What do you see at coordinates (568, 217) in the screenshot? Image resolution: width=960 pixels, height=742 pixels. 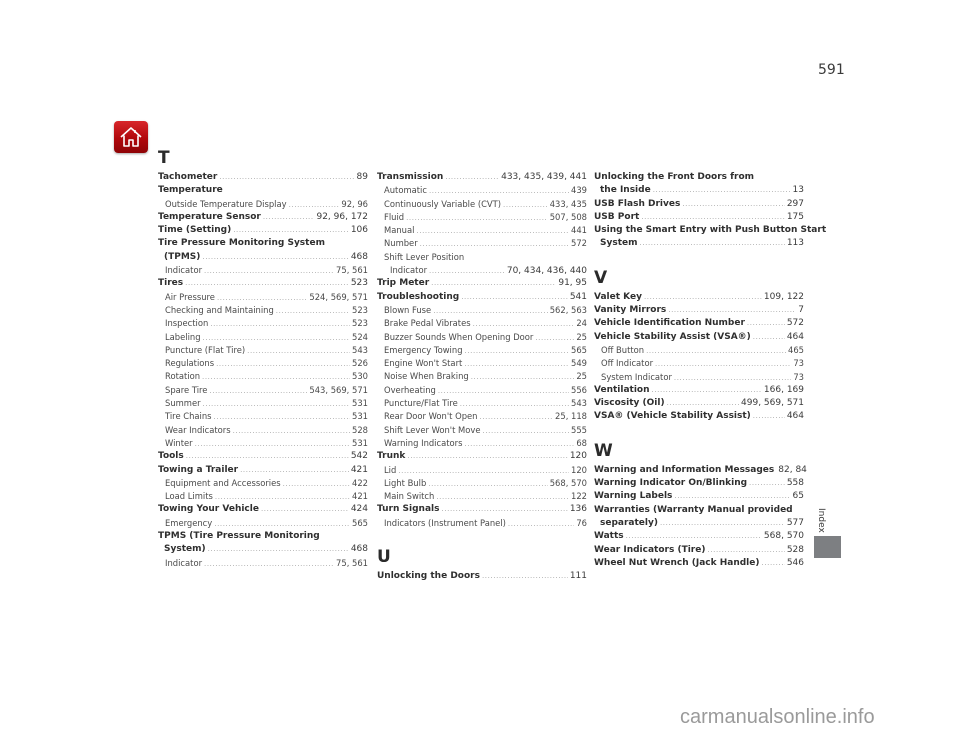 I see `index-entry-pages: 507, 508` at bounding box center [568, 217].